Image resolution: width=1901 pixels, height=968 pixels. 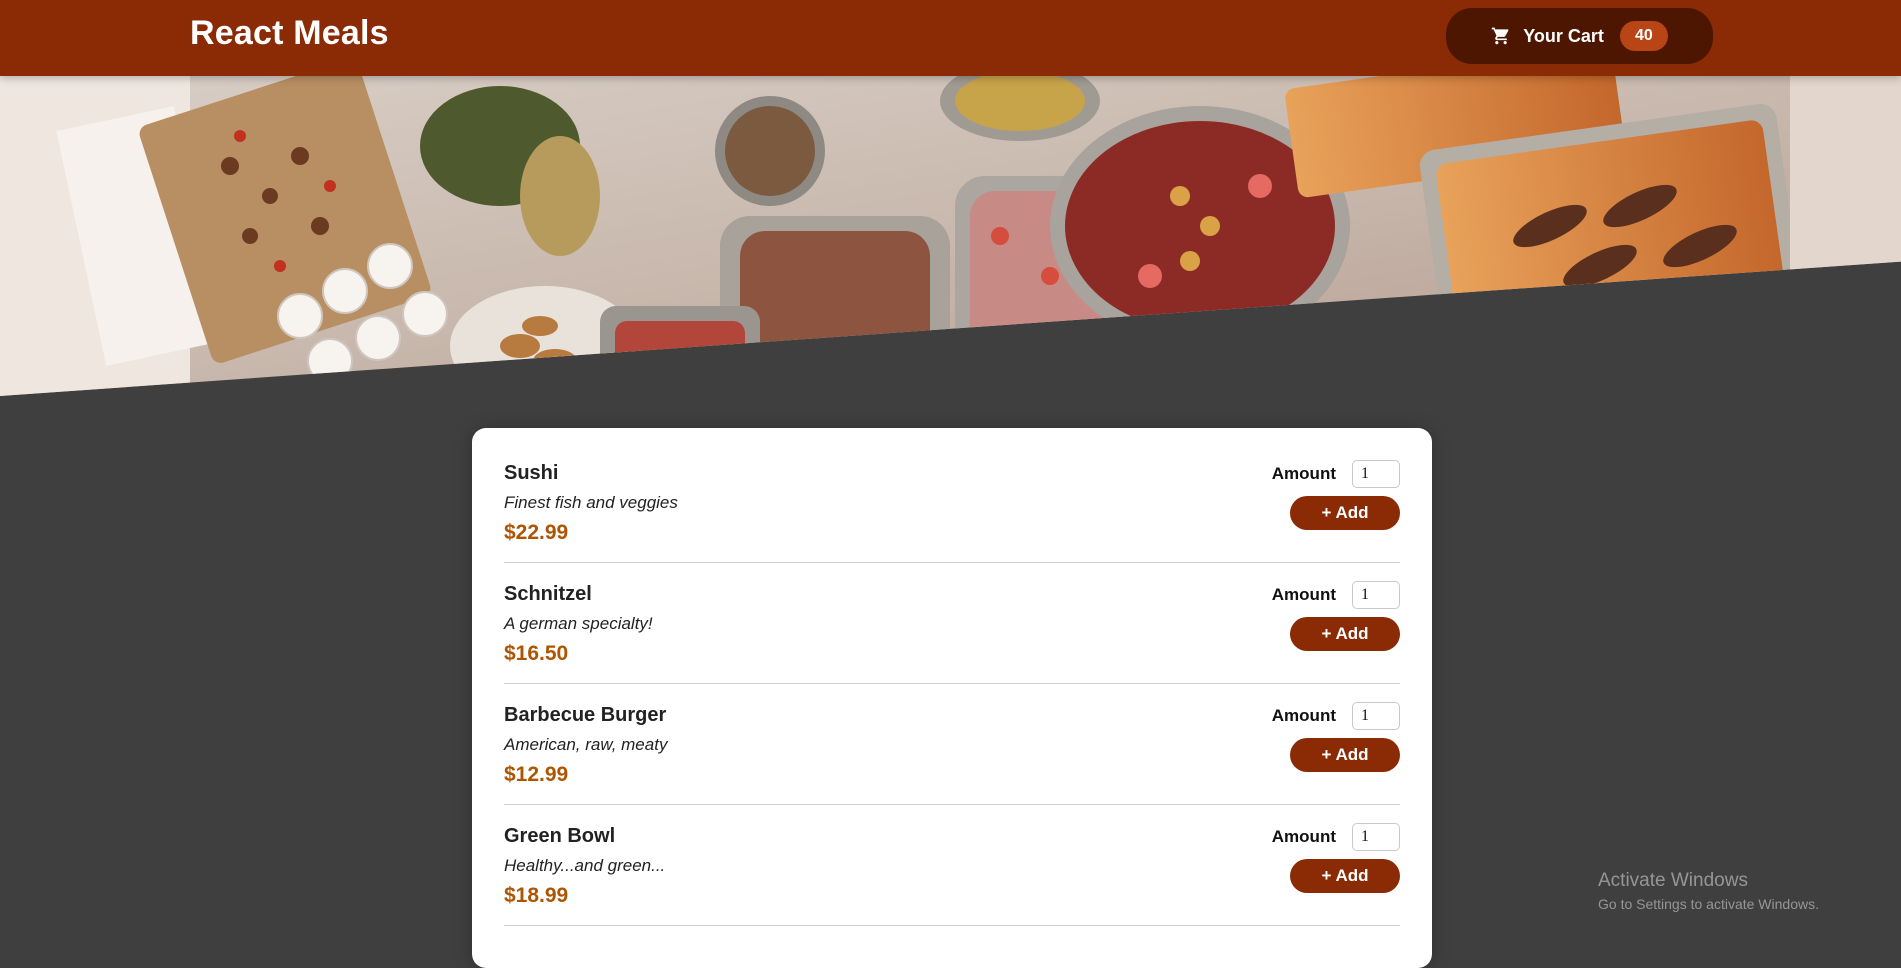 I want to click on cart-button: Your Cart 40, so click(x=1579, y=36).